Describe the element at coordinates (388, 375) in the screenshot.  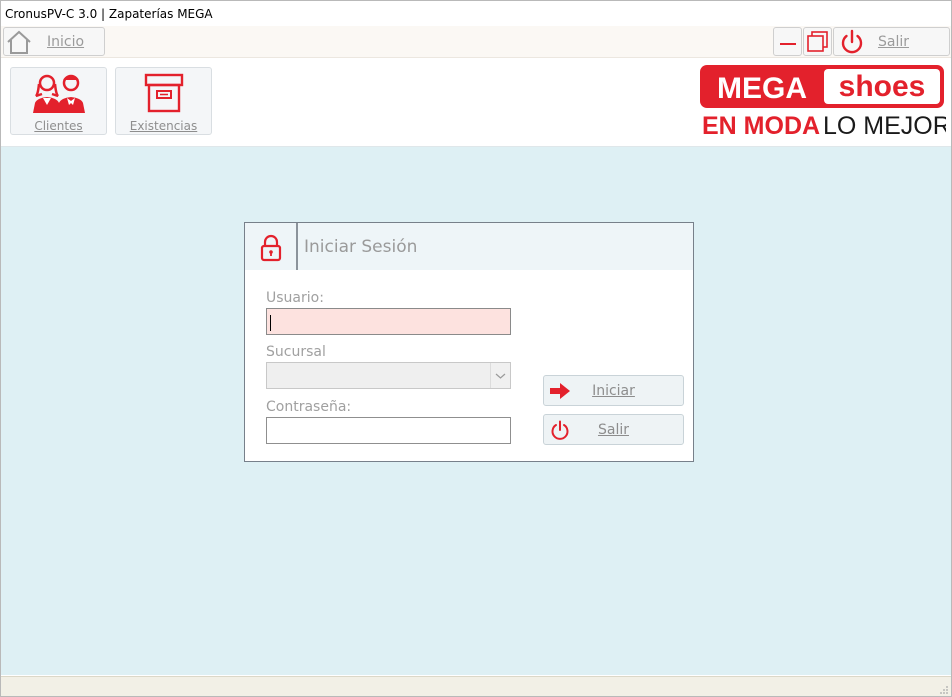
I see `branch-select` at that location.